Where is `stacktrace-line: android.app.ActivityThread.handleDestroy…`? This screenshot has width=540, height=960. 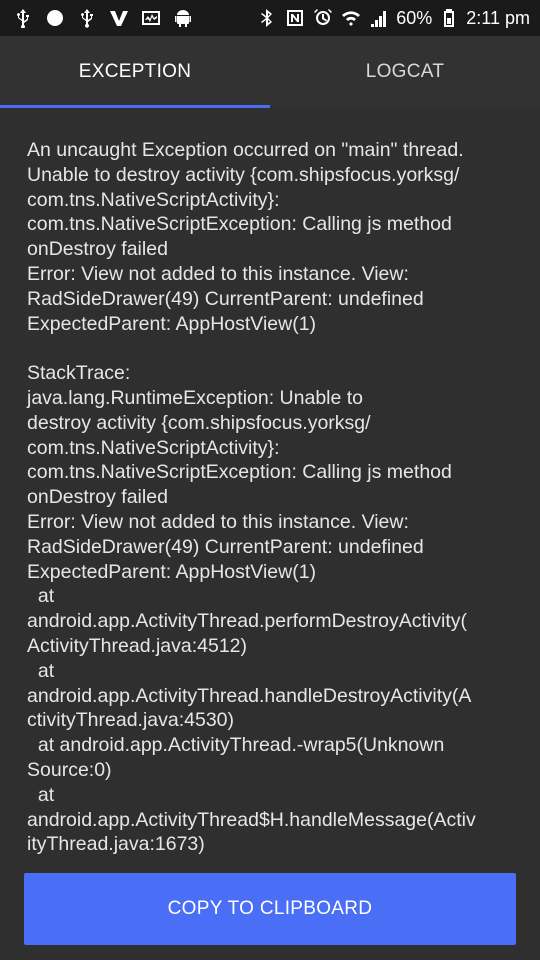
stacktrace-line: android.app.ActivityThread.handleDestroy… is located at coordinates (249, 695).